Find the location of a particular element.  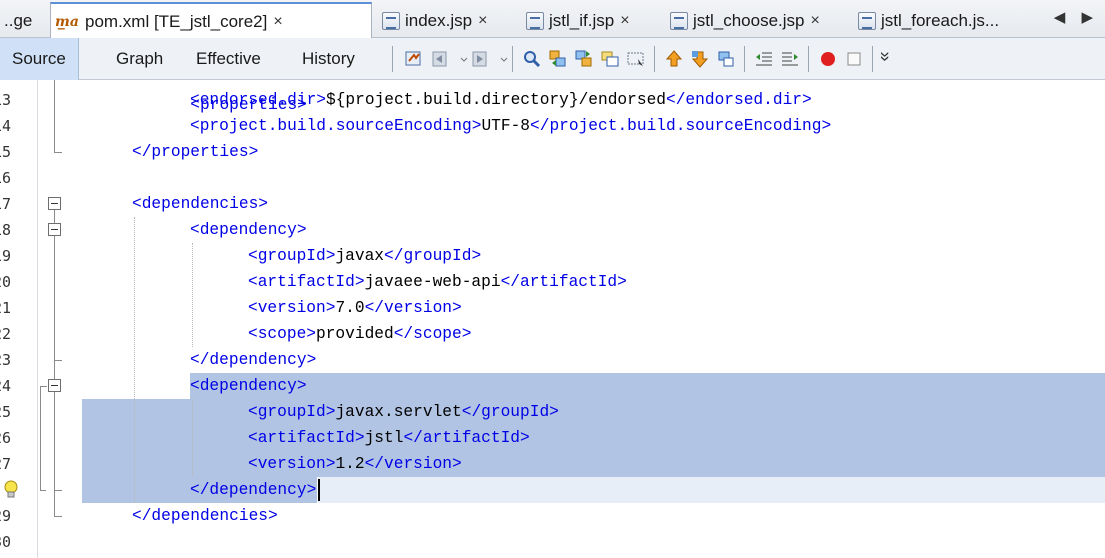

code-line: <scope>provided</scope> is located at coordinates (359, 334).